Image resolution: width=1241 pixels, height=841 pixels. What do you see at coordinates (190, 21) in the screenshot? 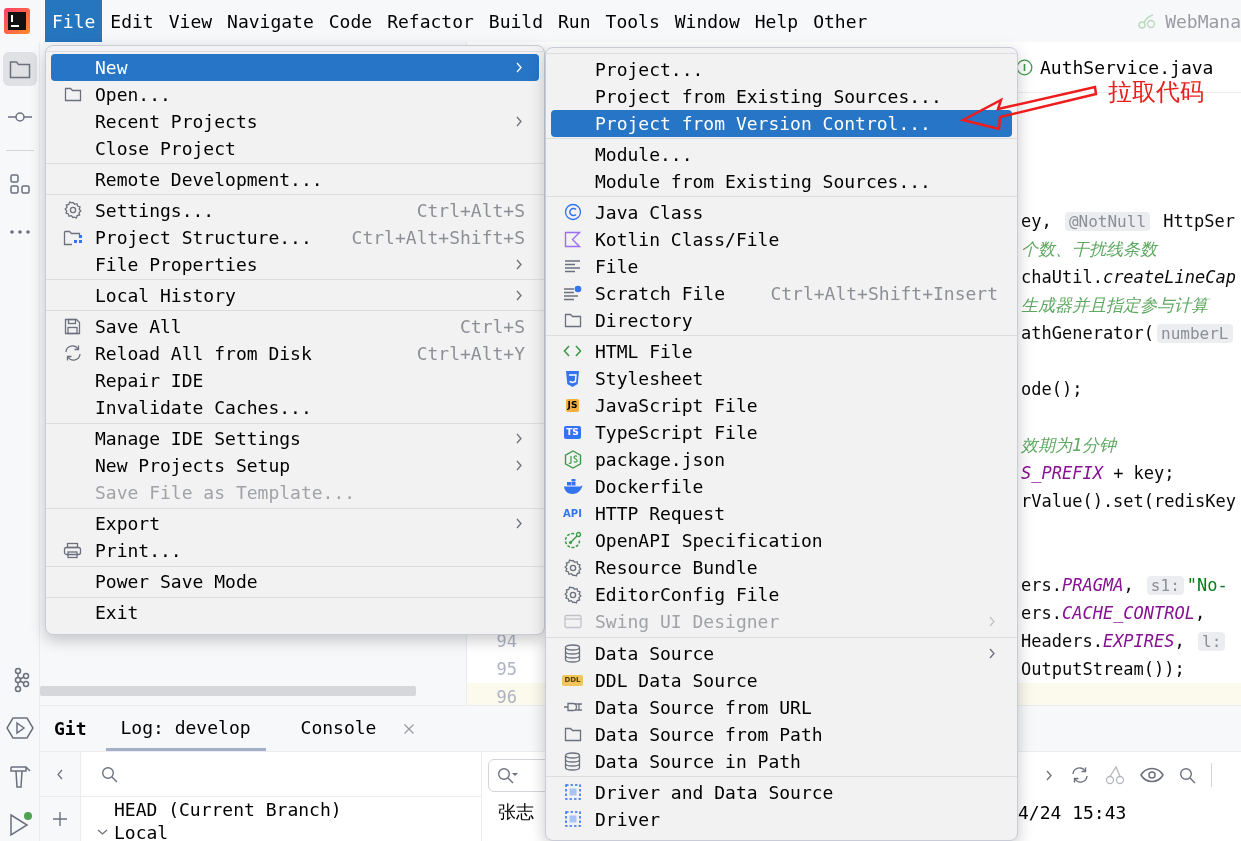
I see `menu-bar-item: View` at bounding box center [190, 21].